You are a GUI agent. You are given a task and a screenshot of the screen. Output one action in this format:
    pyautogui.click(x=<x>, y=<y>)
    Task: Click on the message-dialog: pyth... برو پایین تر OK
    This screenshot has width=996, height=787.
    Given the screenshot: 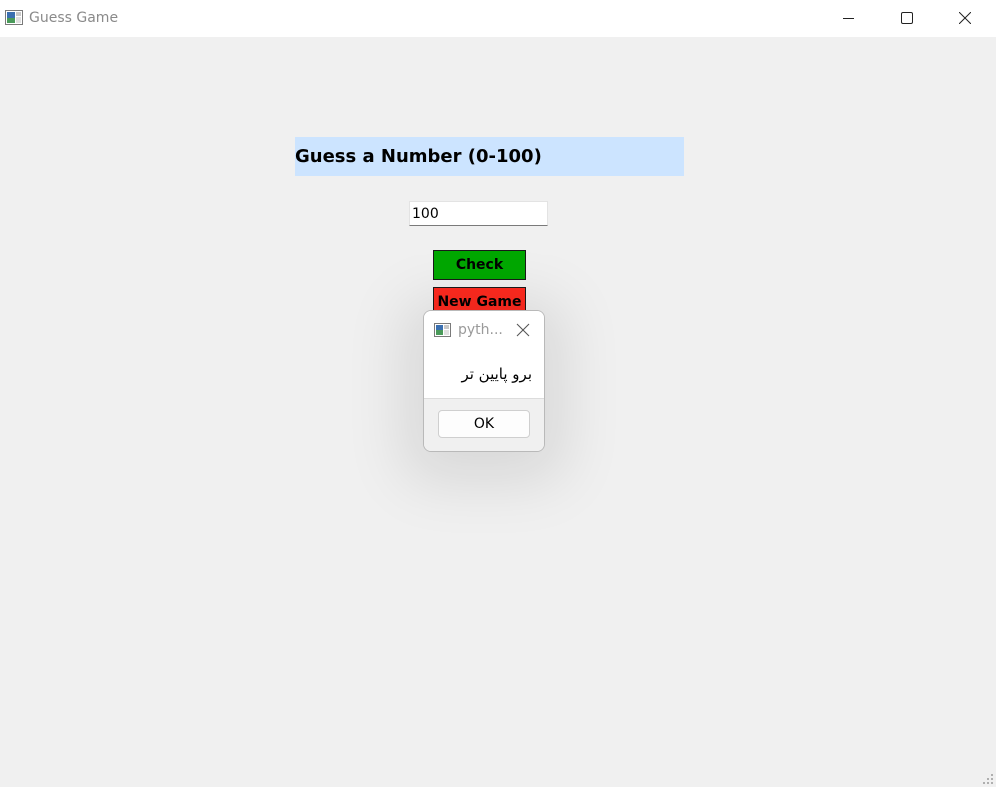 What is the action you would take?
    pyautogui.click(x=484, y=381)
    